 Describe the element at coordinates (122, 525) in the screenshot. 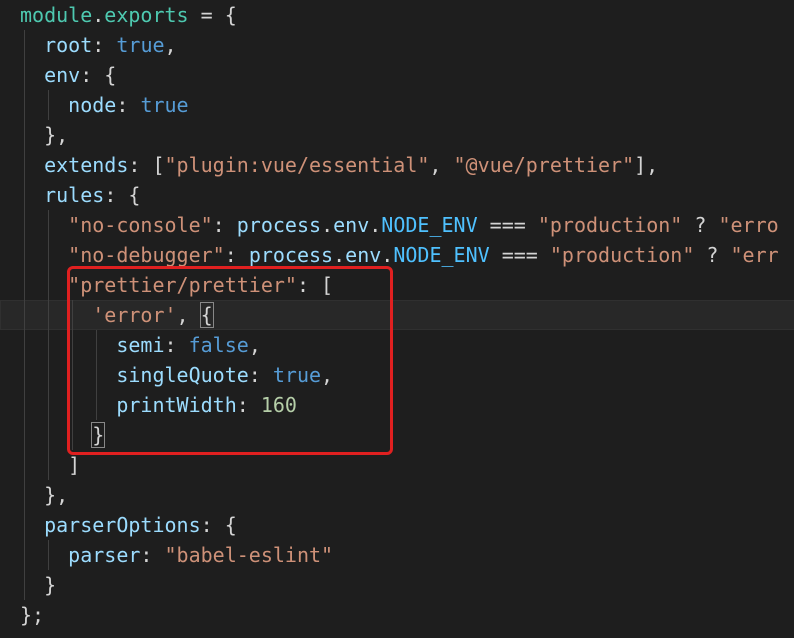

I see `code-token: parserOptions` at that location.